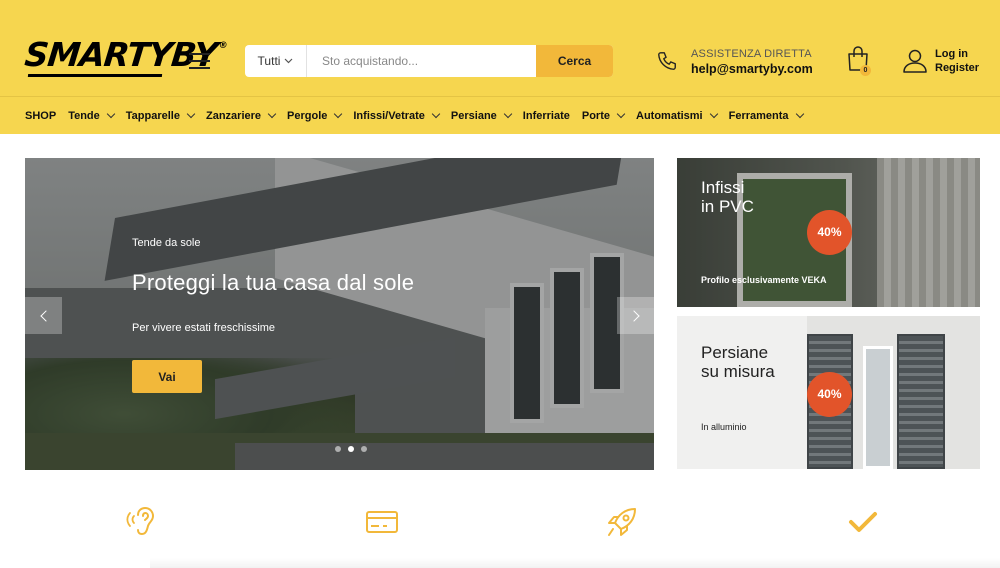 This screenshot has height=568, width=1000. Describe the element at coordinates (574, 61) in the screenshot. I see `search-button: Cerca` at that location.